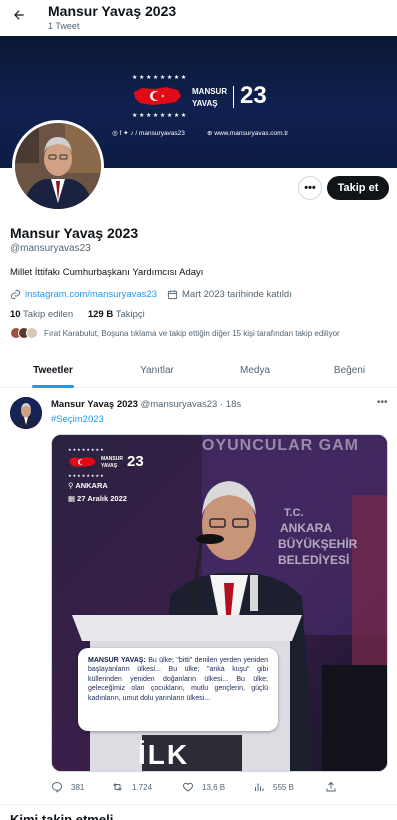 This screenshot has width=397, height=820. Describe the element at coordinates (179, 404) in the screenshot. I see `tweet-author-handle: @mansuryavas23` at that location.